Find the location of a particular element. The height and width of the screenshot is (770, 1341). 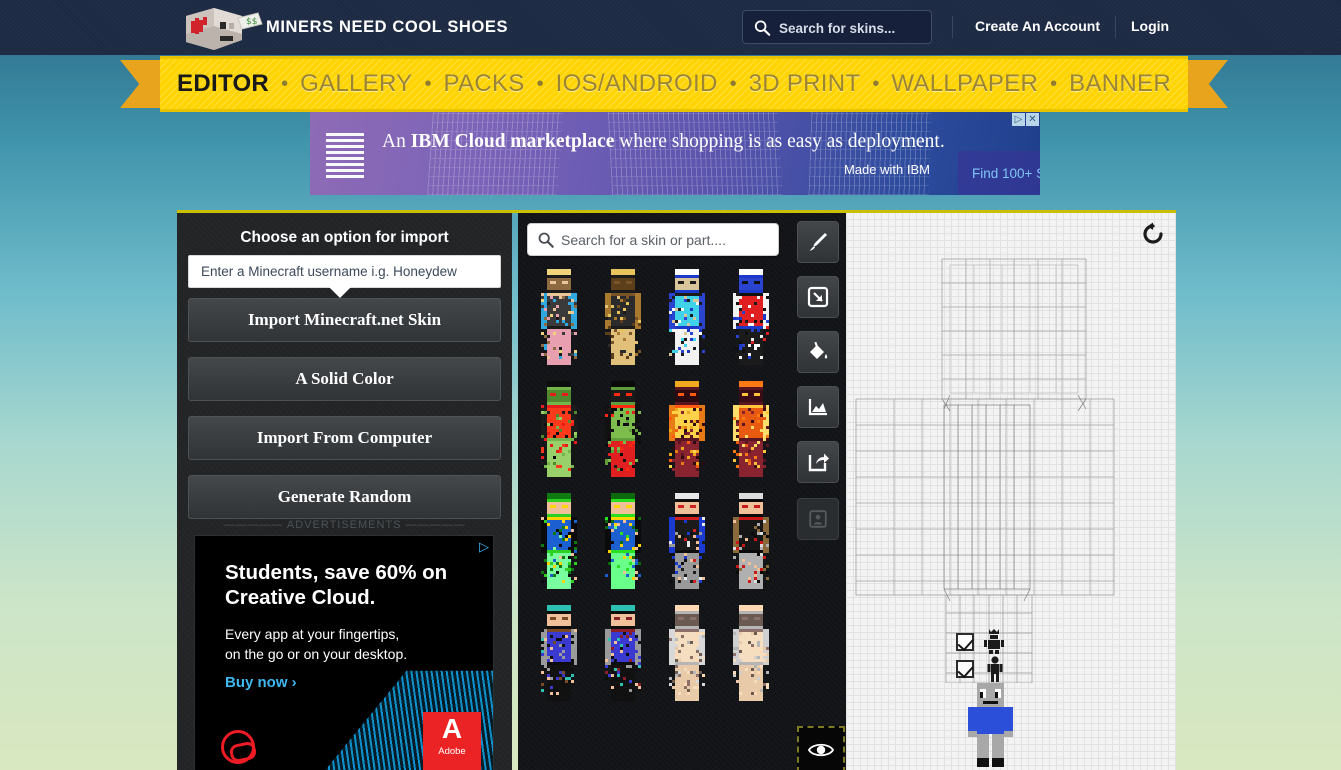

fire-robe-skin is located at coordinates (687, 429).